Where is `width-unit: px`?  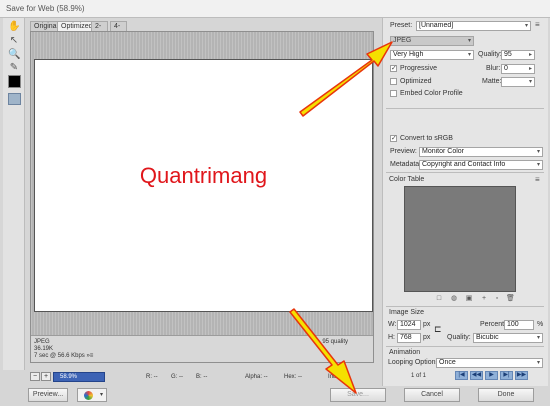
width-unit: px is located at coordinates (427, 324).